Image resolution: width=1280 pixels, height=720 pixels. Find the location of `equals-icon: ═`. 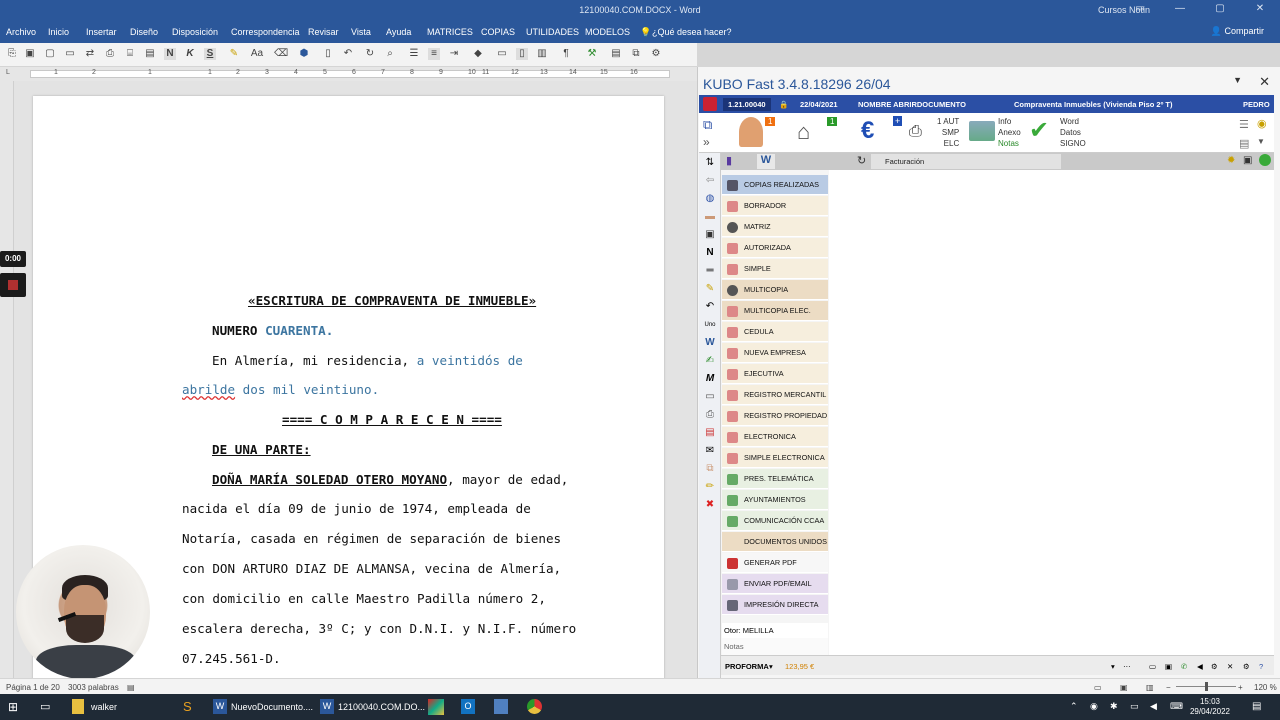

equals-icon: ═ is located at coordinates (710, 271).